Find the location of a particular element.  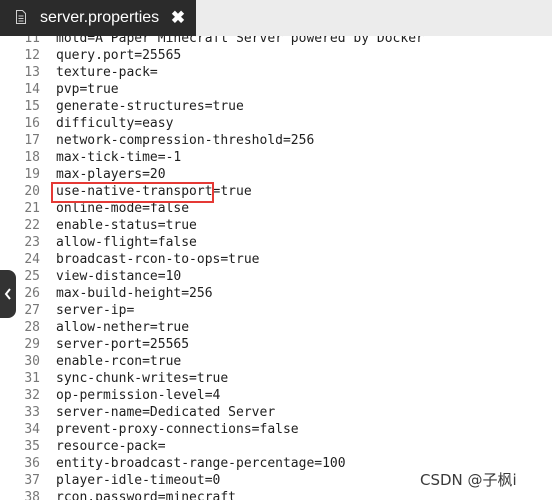

line-number: 36 is located at coordinates (32, 463).